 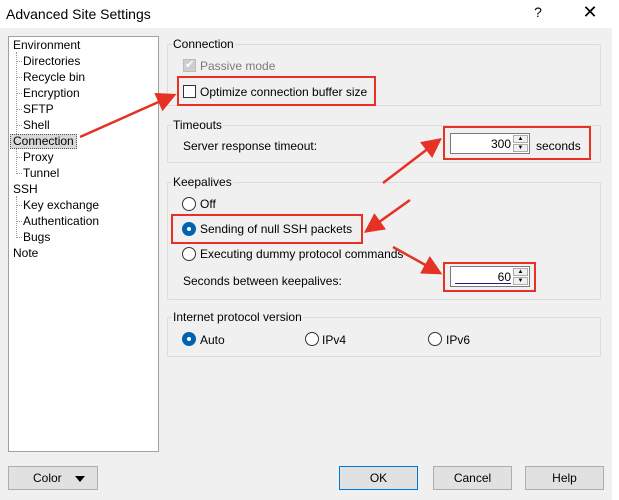 What do you see at coordinates (43, 141) in the screenshot?
I see `tree-item-connection: Connection` at bounding box center [43, 141].